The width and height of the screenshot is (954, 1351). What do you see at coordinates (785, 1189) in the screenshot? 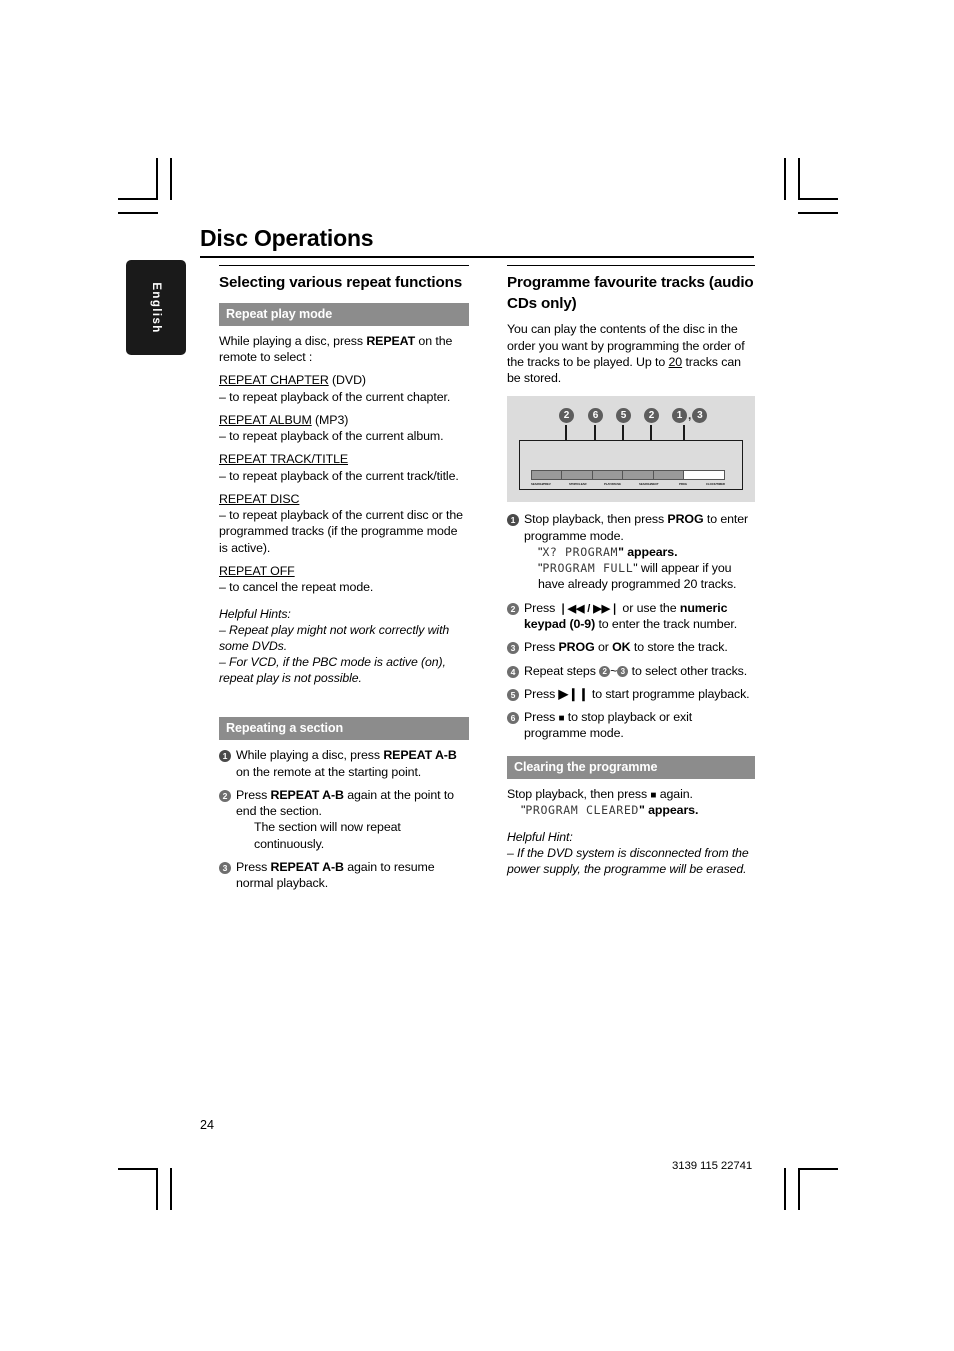
I see `crop-mark-bottom-right-bleed-v` at bounding box center [785, 1189].